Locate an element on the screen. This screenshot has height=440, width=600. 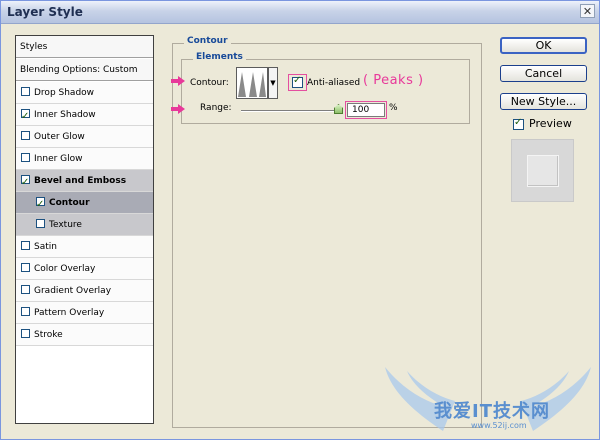
contour-checkbox is located at coordinates (40, 205).